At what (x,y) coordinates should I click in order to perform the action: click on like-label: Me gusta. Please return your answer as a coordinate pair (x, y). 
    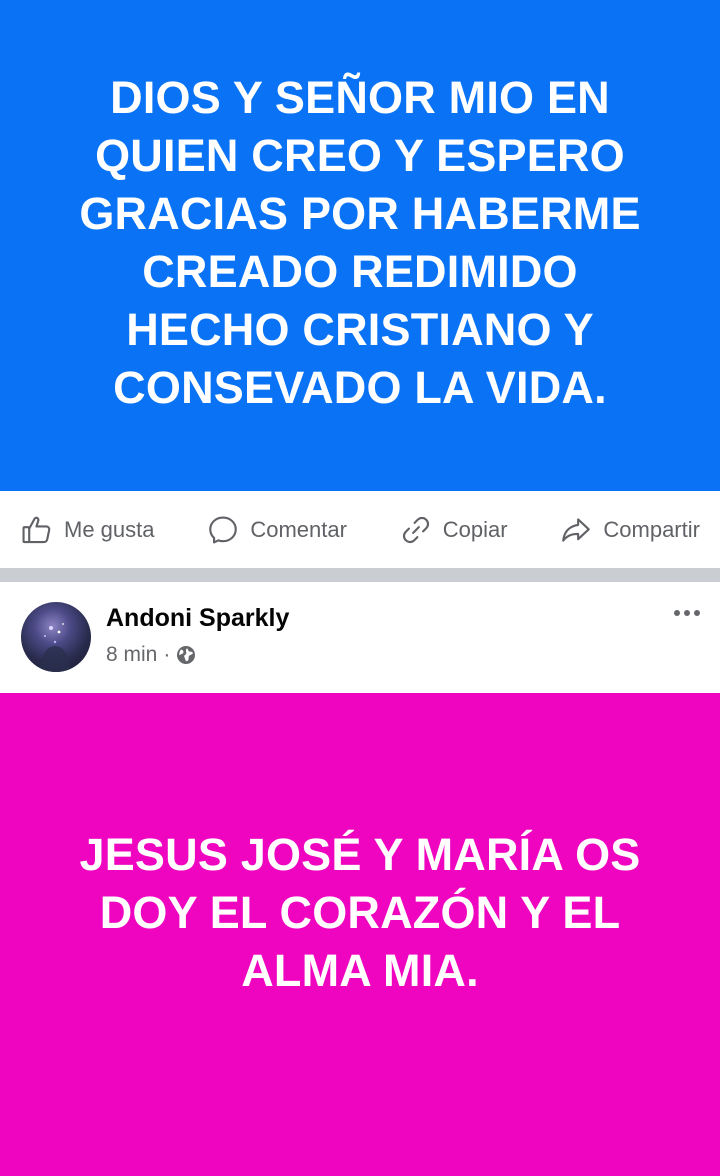
    Looking at the image, I should click on (109, 529).